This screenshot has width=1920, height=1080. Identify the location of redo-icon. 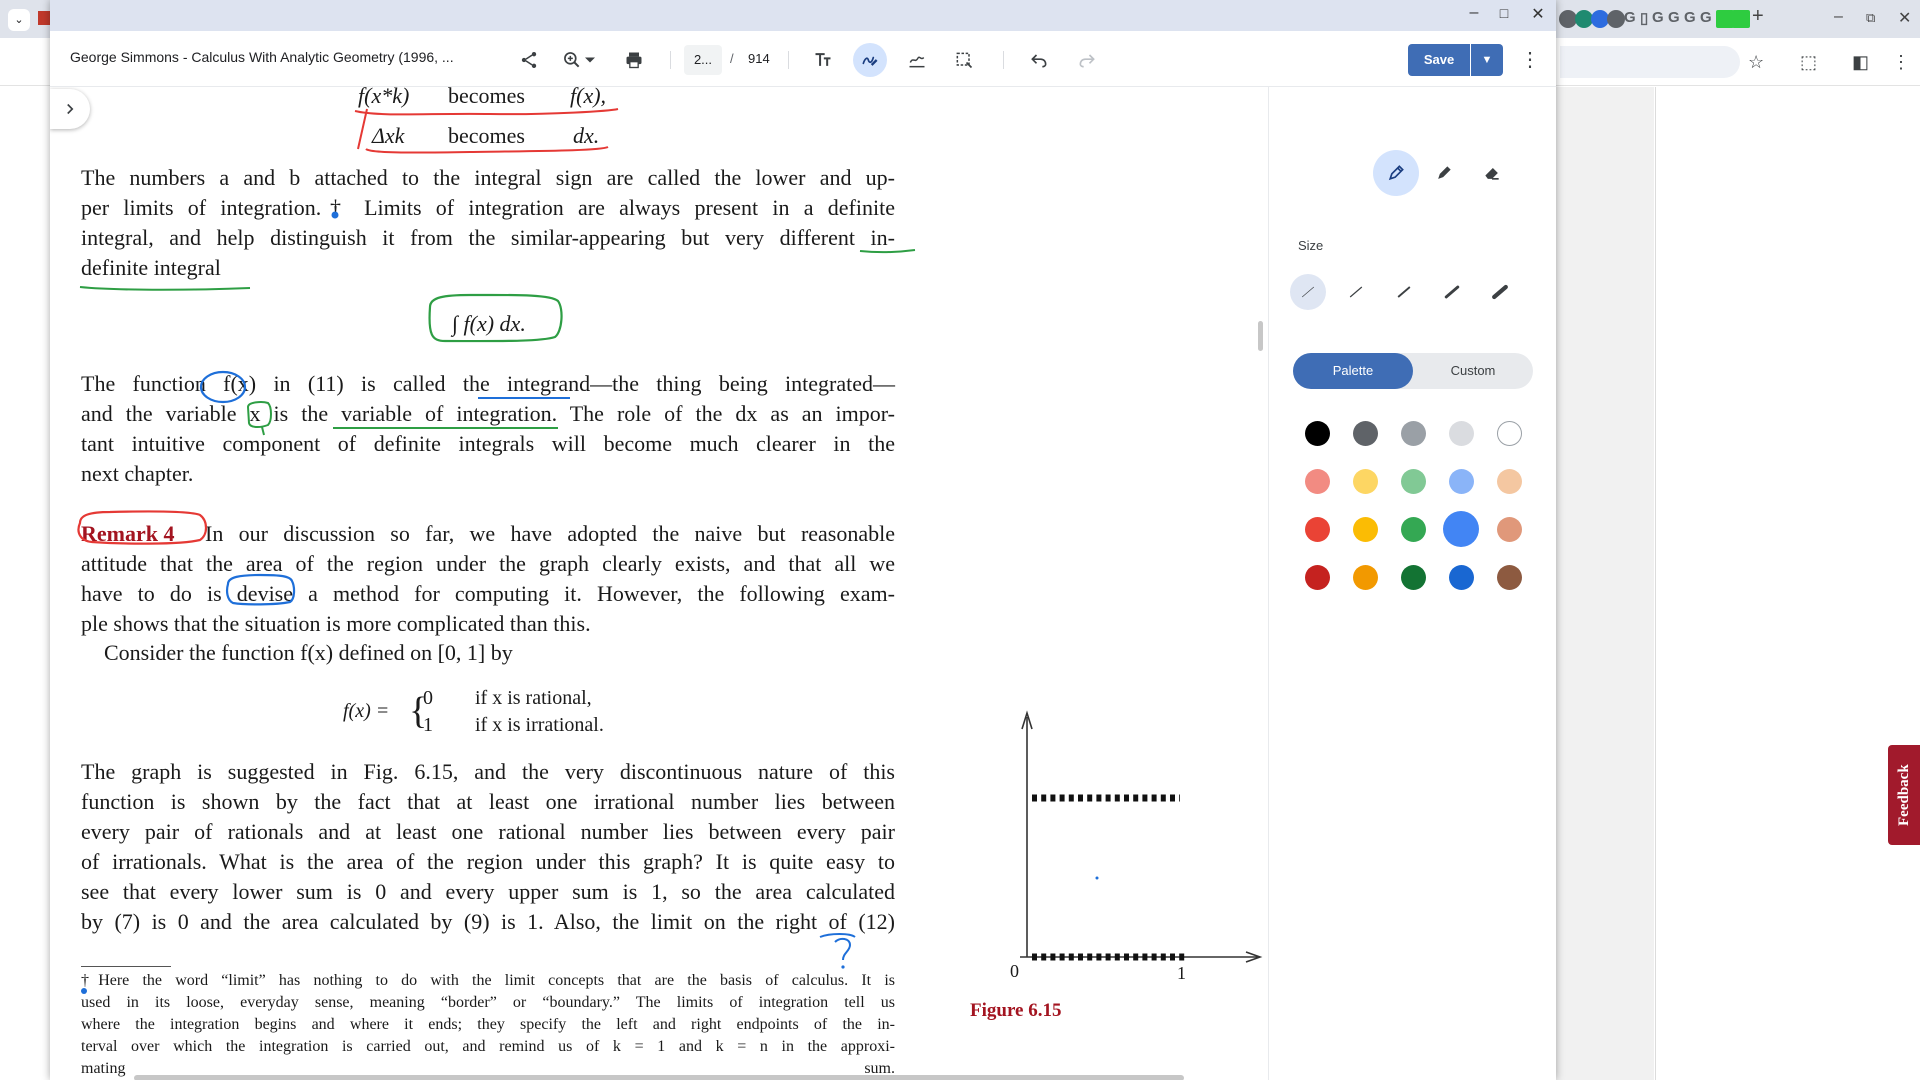
(1087, 60).